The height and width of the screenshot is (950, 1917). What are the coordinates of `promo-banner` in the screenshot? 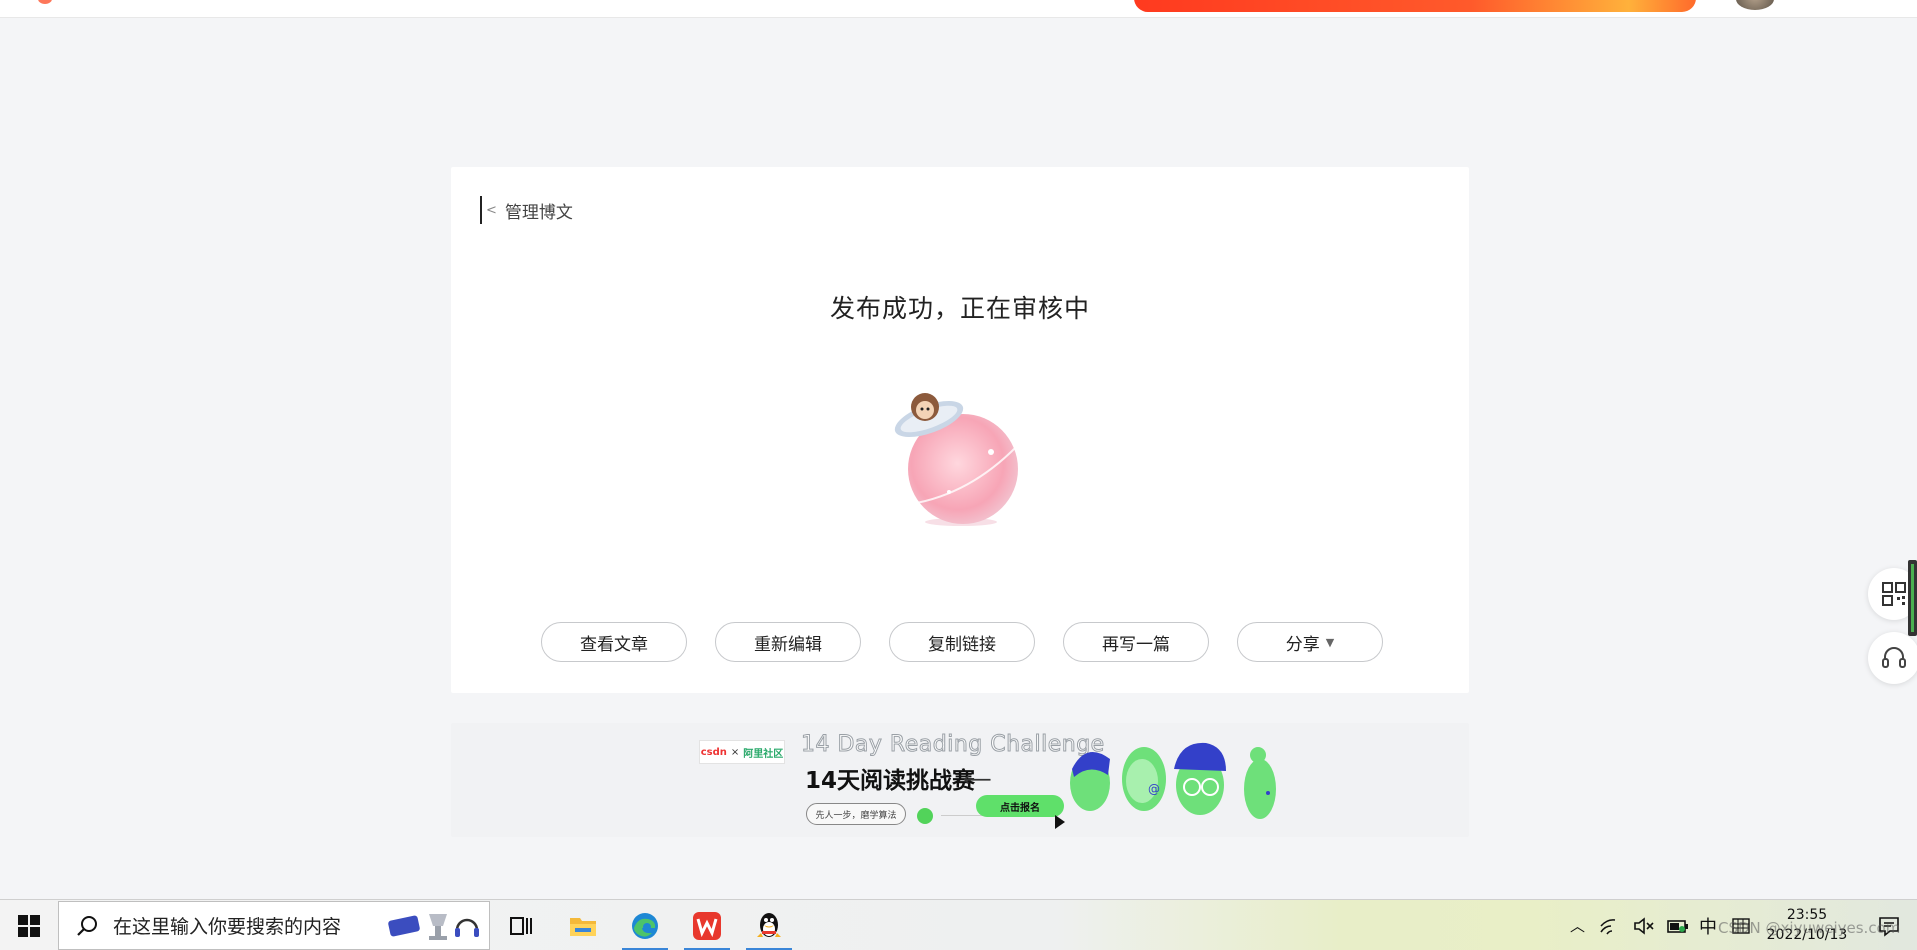 It's located at (1415, 6).